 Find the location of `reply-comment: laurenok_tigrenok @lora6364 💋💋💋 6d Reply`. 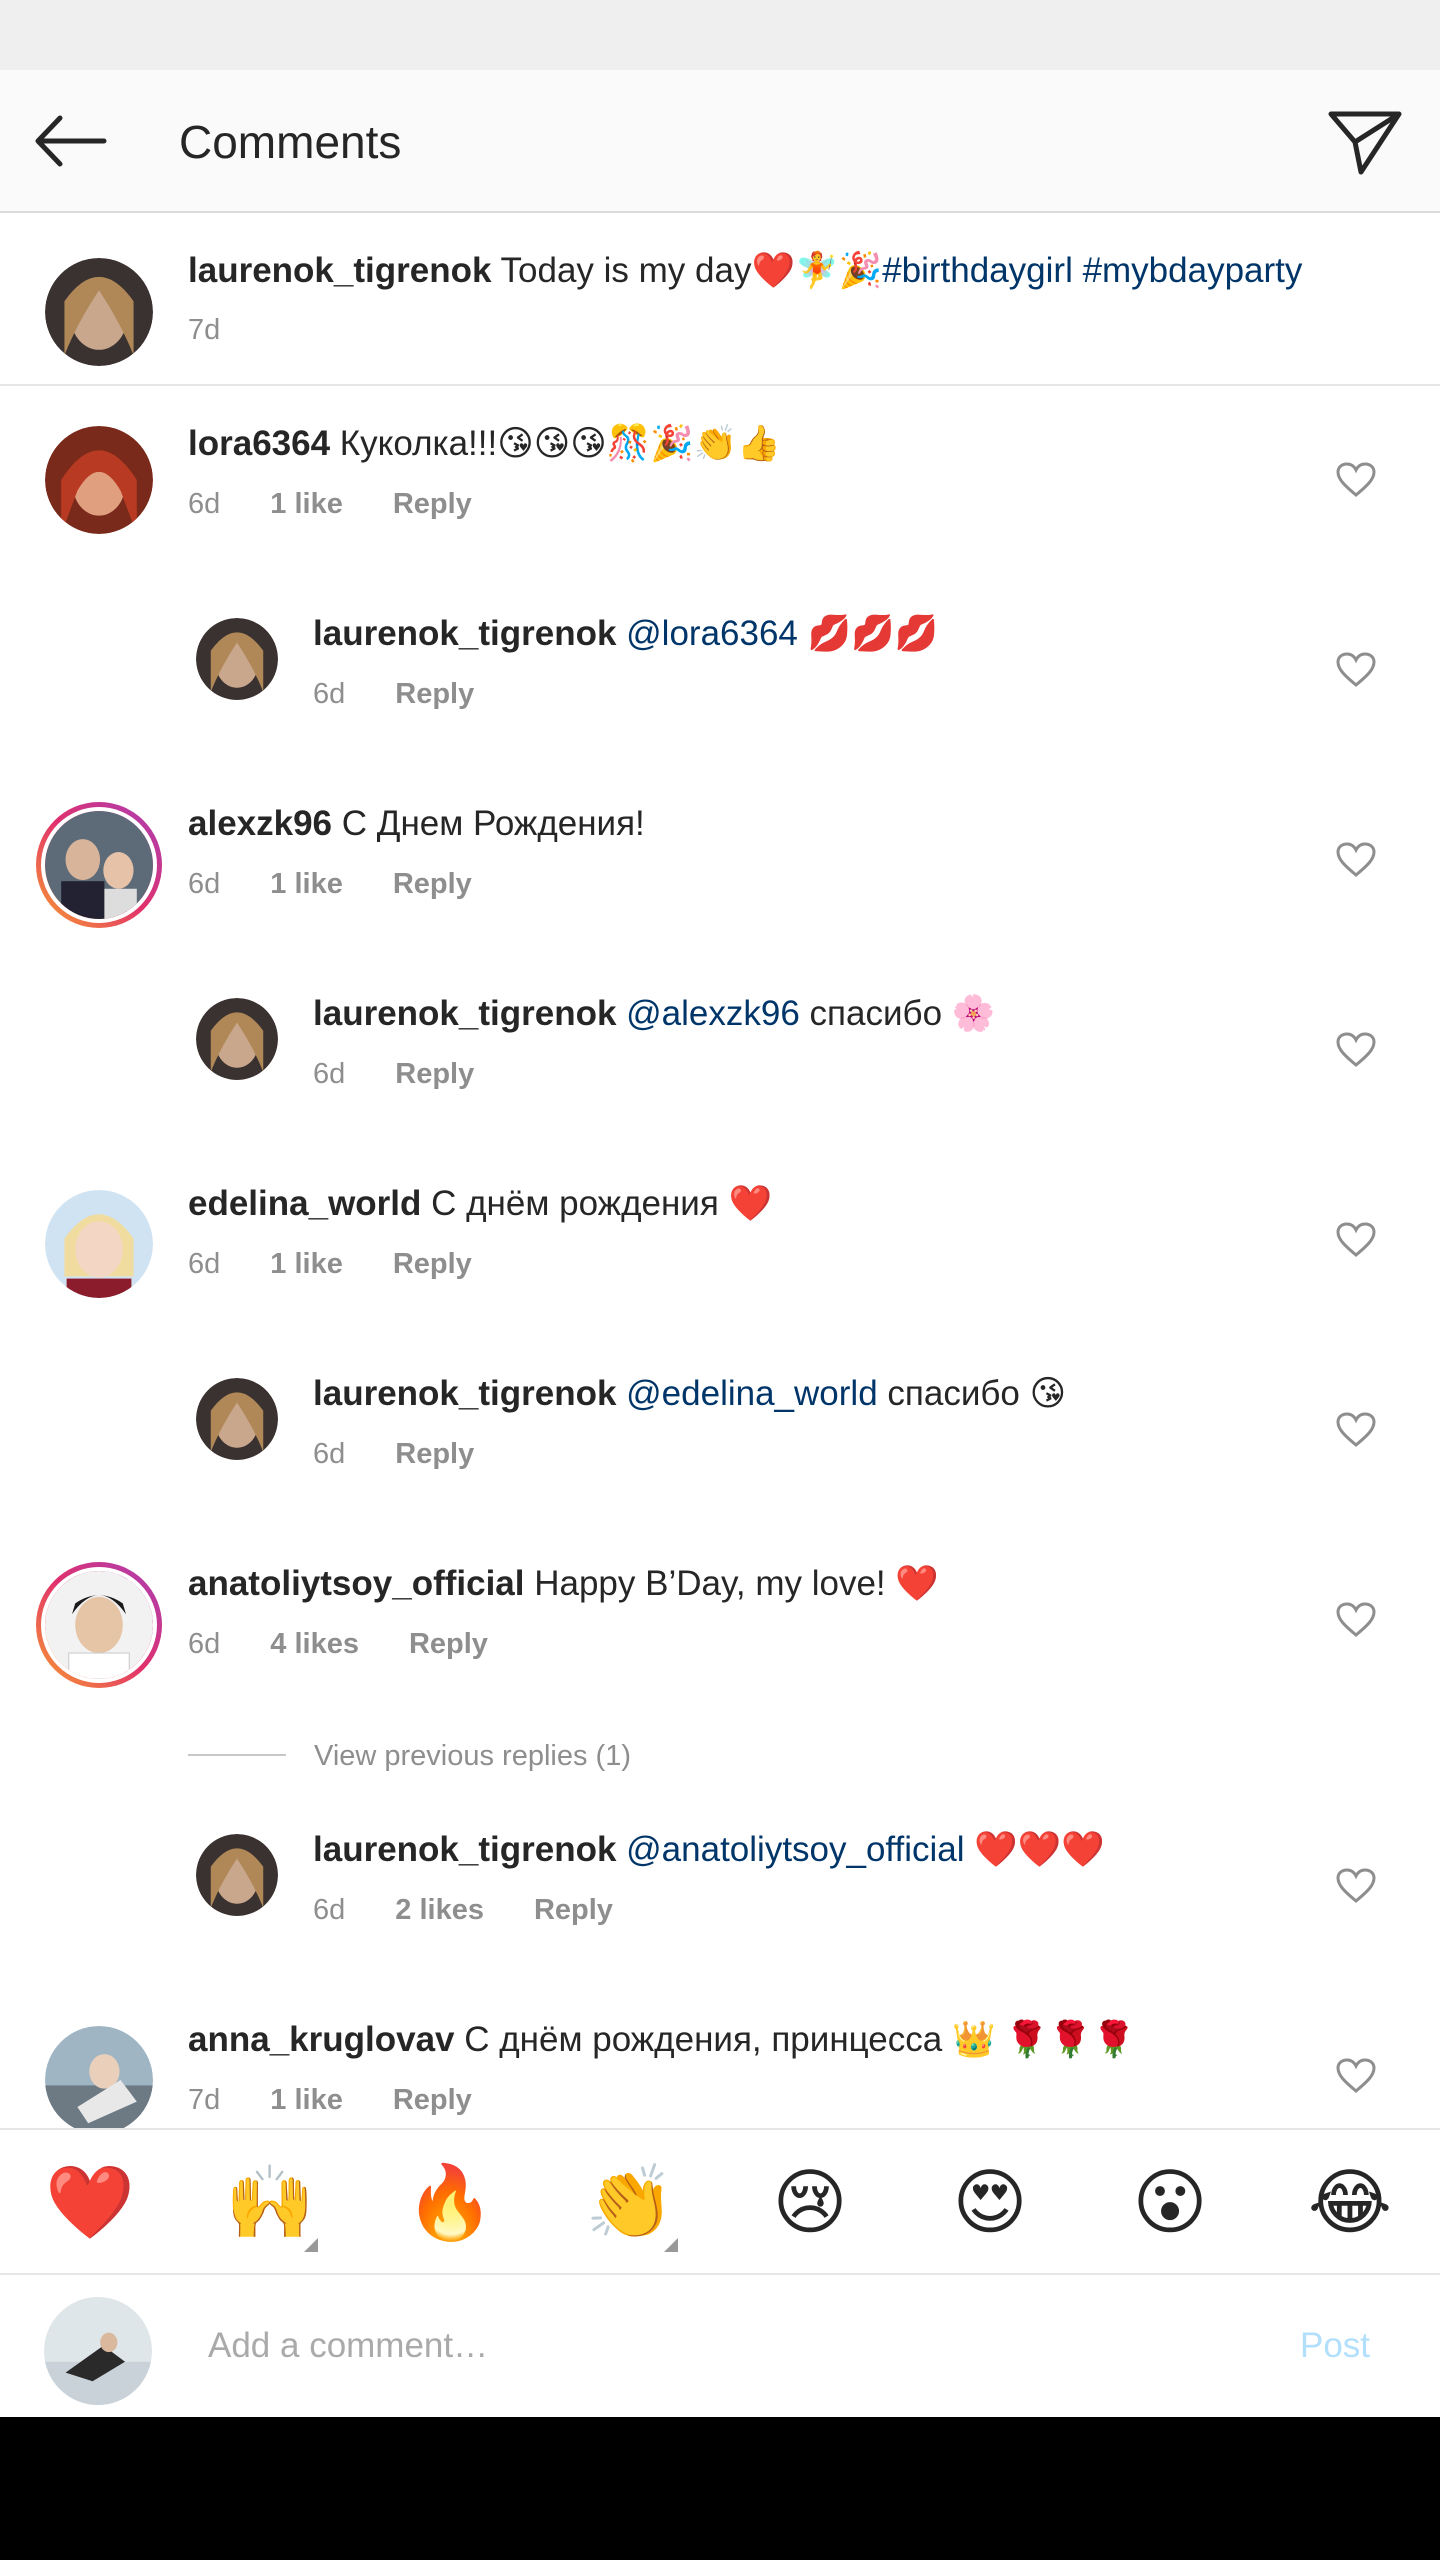

reply-comment: laurenok_tigrenok @lora6364 💋💋💋 6d Reply is located at coordinates (720, 671).